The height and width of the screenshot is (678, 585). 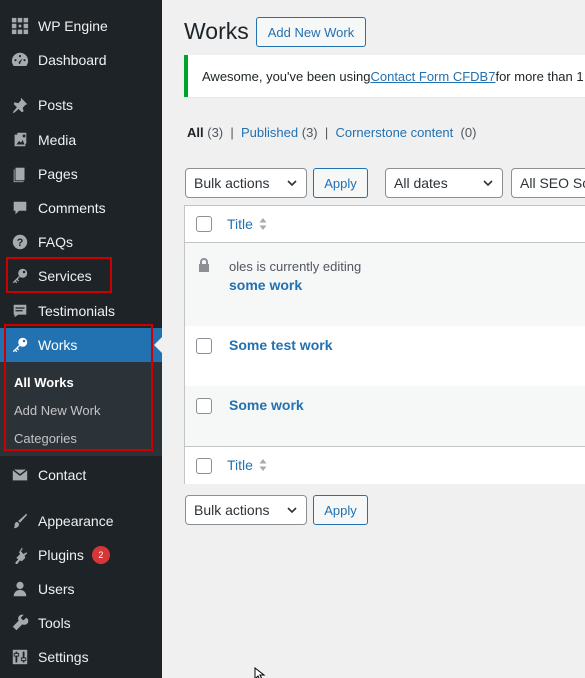 What do you see at coordinates (432, 76) in the screenshot?
I see `notice-link: Contact Form CFDB7` at bounding box center [432, 76].